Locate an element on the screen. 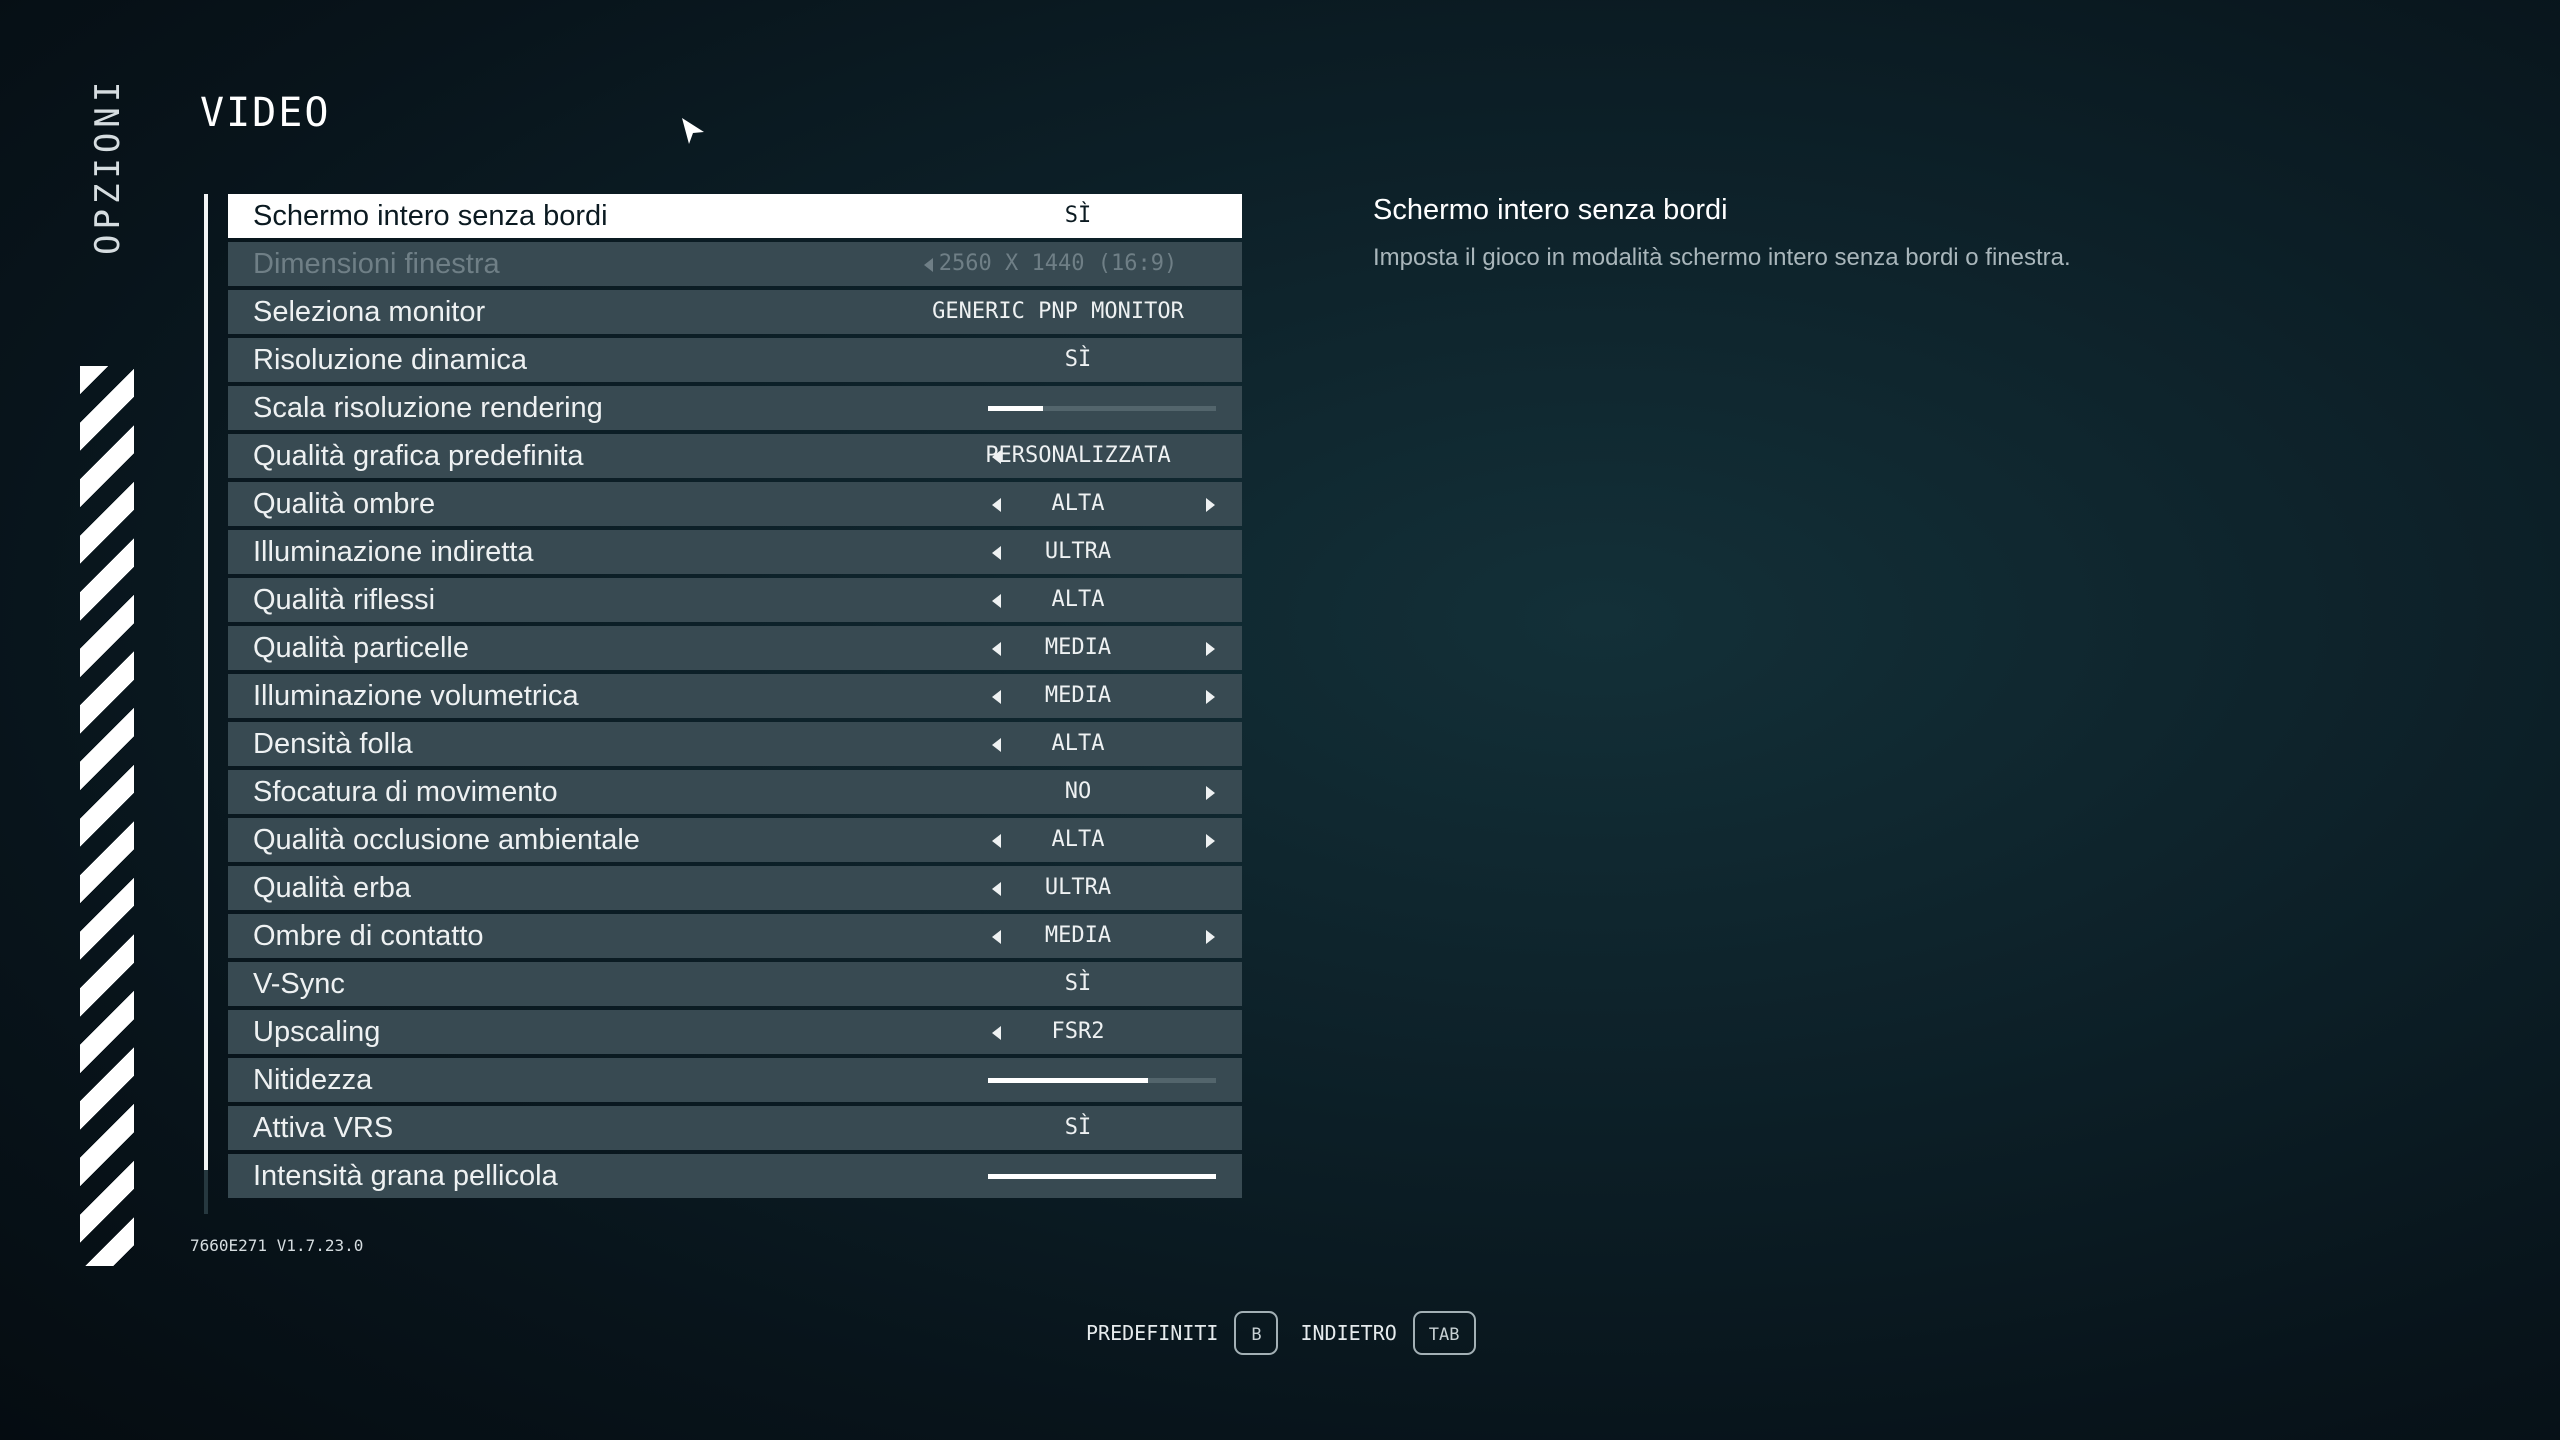 The width and height of the screenshot is (2560, 1440). setting-label: Qualità particelle is located at coordinates (361, 648).